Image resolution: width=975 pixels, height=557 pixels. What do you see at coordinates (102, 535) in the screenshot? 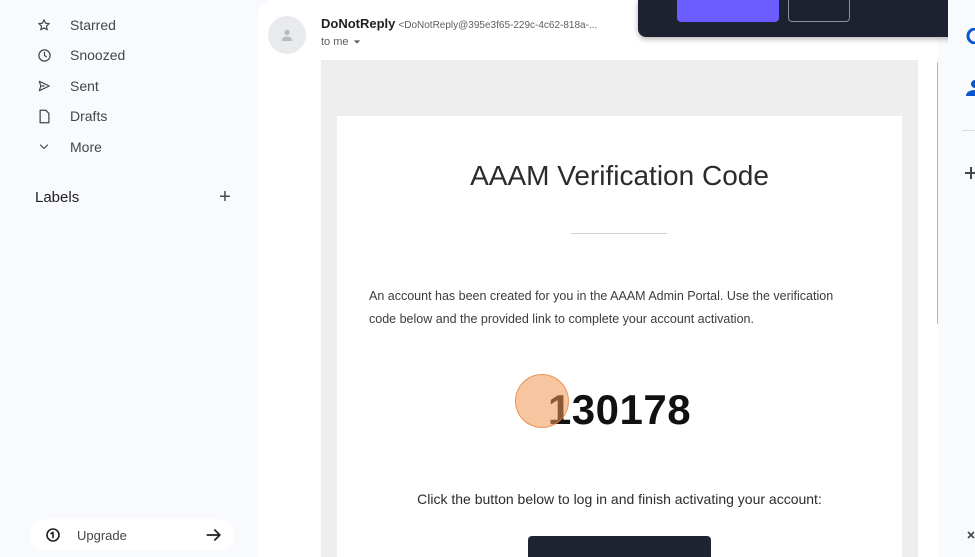
I see `upgrade-label: Upgrade` at bounding box center [102, 535].